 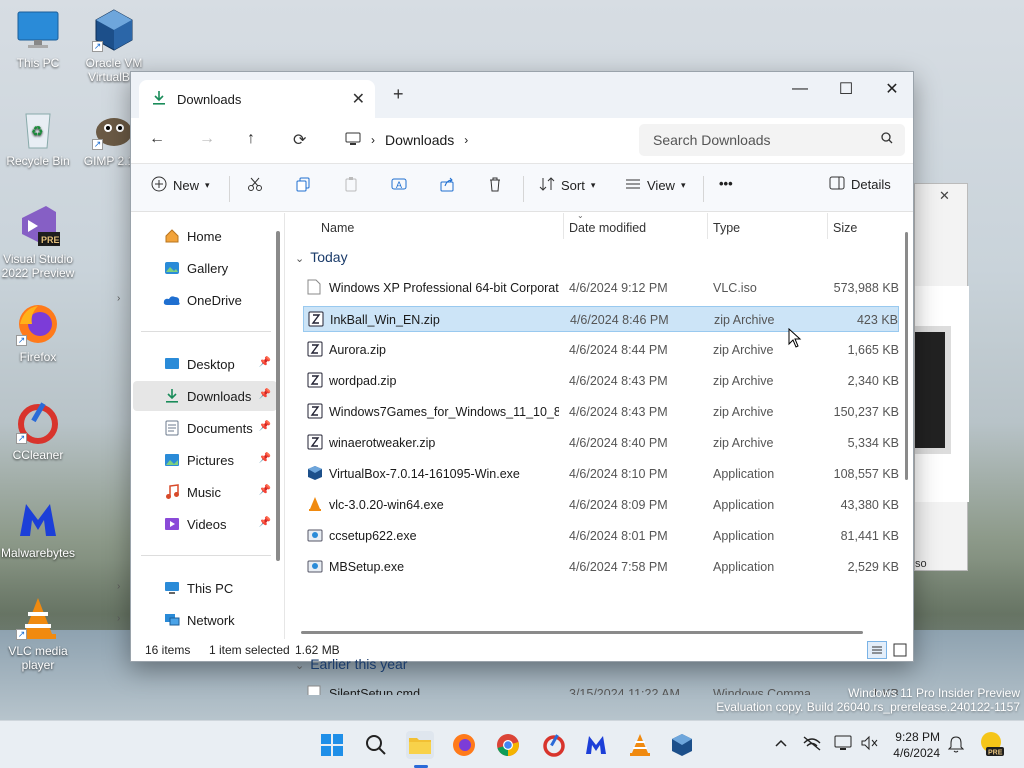 What do you see at coordinates (846, 89) in the screenshot?
I see `maximize-button: ☐` at bounding box center [846, 89].